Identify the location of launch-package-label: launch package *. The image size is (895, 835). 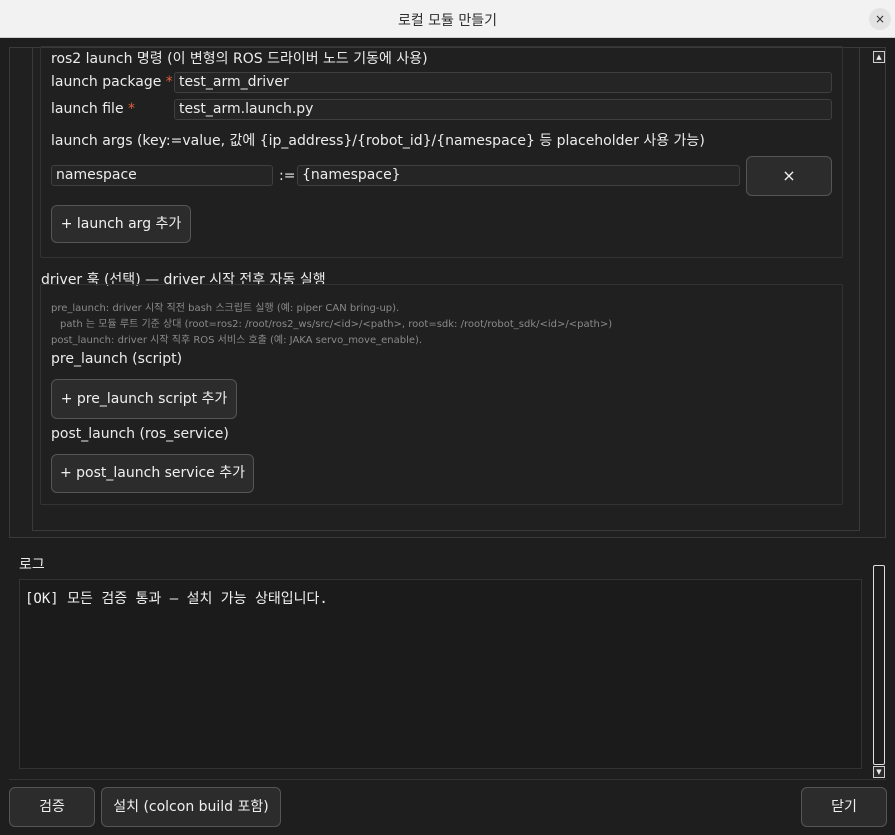
(112, 82).